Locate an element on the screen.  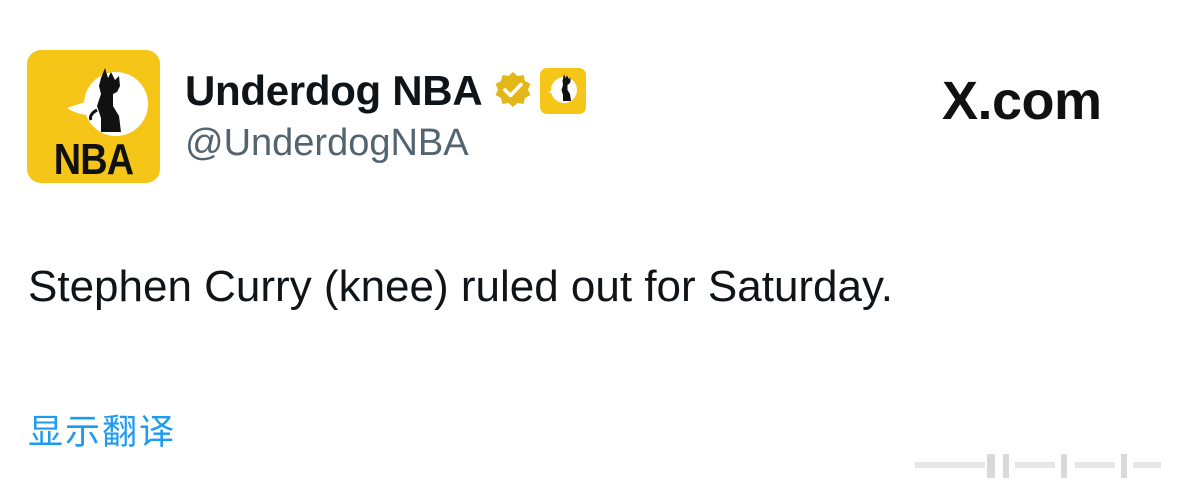
affiliate-badge-icon is located at coordinates (563, 91).